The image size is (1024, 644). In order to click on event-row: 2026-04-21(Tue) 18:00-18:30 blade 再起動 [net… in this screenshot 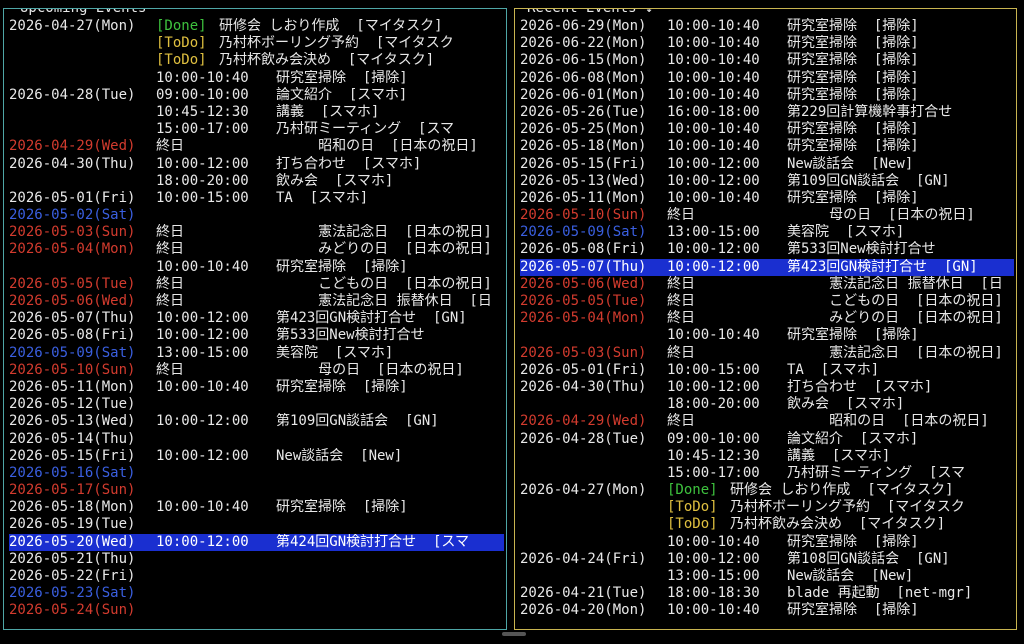, I will do `click(767, 593)`.